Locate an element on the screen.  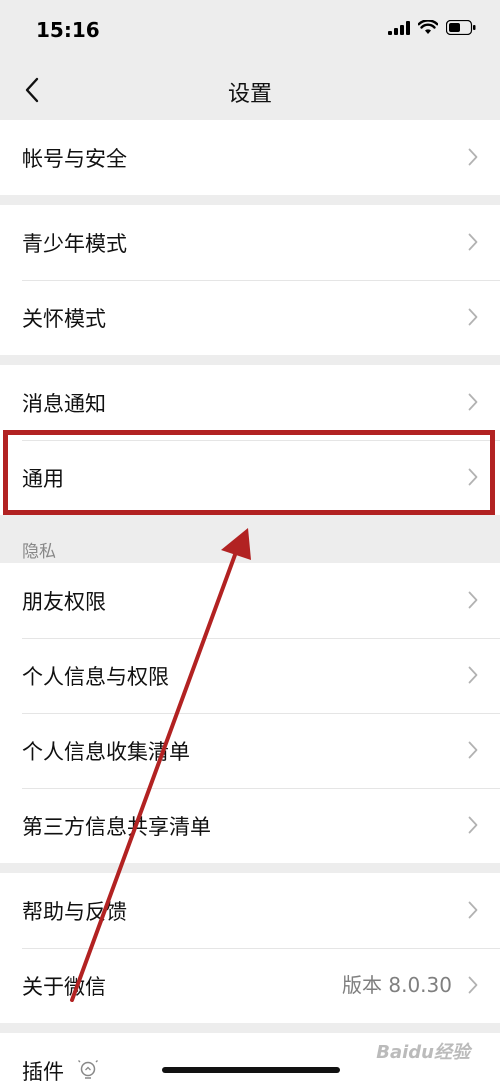
status-time: 15:16 is located at coordinates (68, 30).